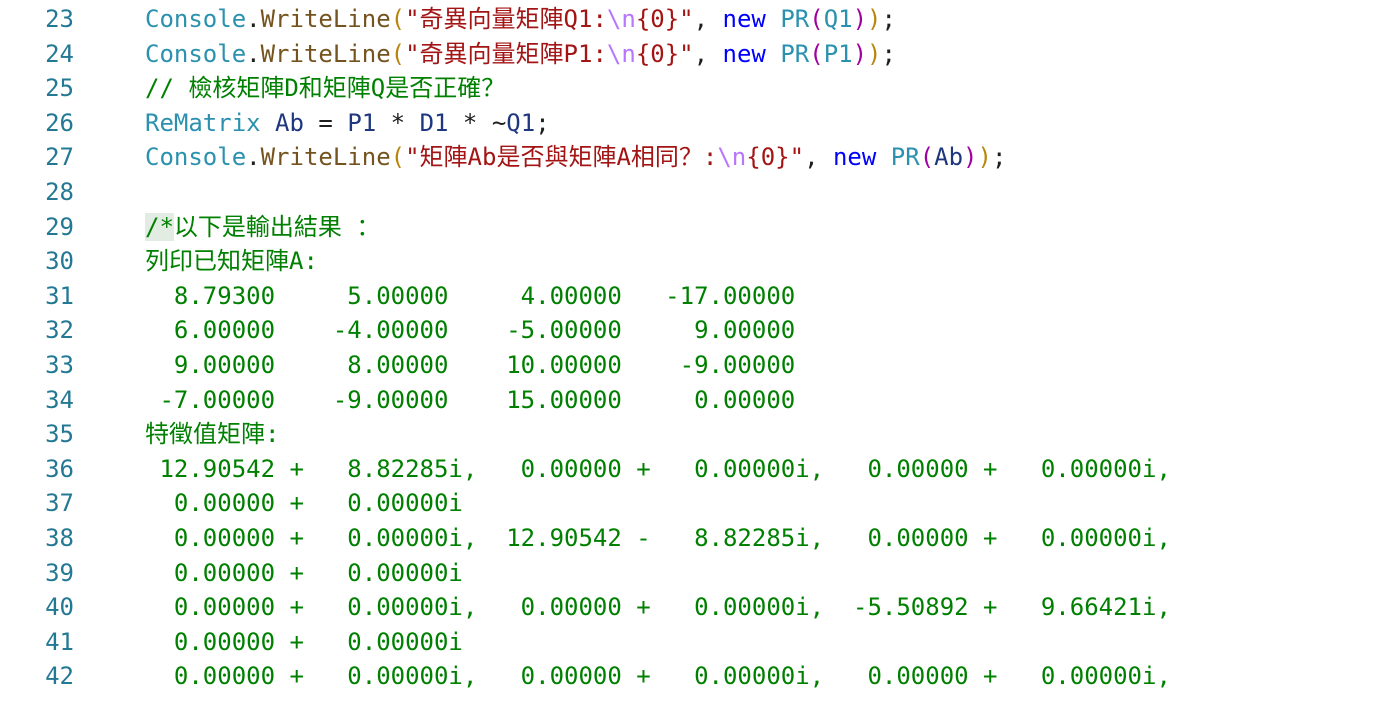 The width and height of the screenshot is (1387, 704). I want to click on code-line: 31 8.79300 5.00000 4.00000 -17.00000, so click(693, 296).